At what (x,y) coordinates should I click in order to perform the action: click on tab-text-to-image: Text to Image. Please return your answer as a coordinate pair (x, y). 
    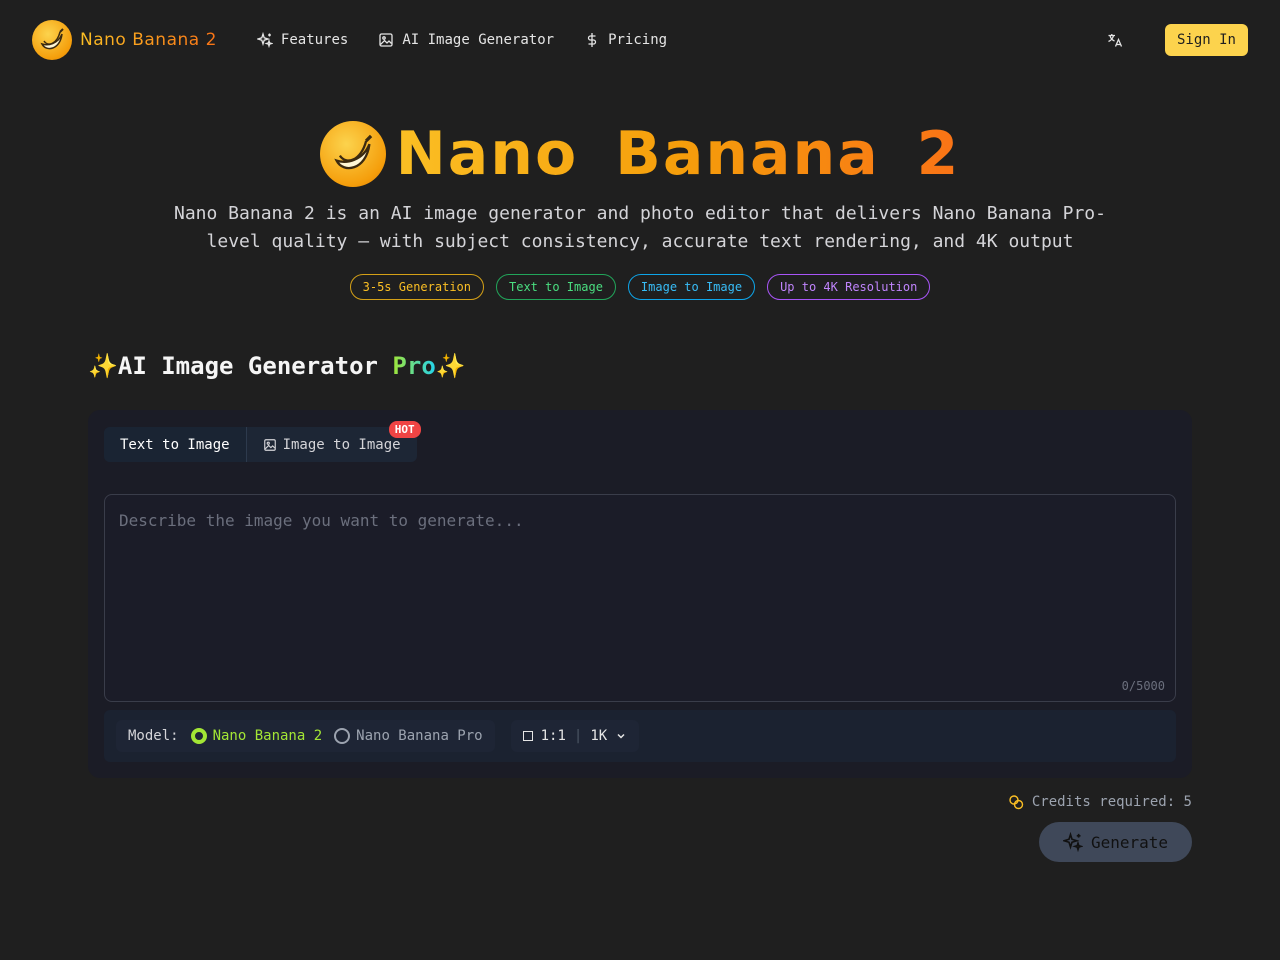
    Looking at the image, I should click on (175, 444).